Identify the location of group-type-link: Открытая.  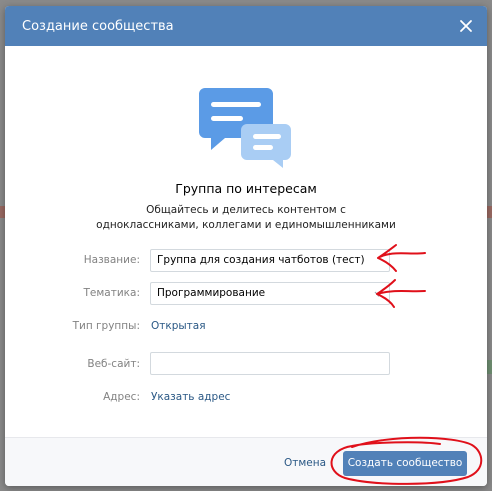
(178, 326).